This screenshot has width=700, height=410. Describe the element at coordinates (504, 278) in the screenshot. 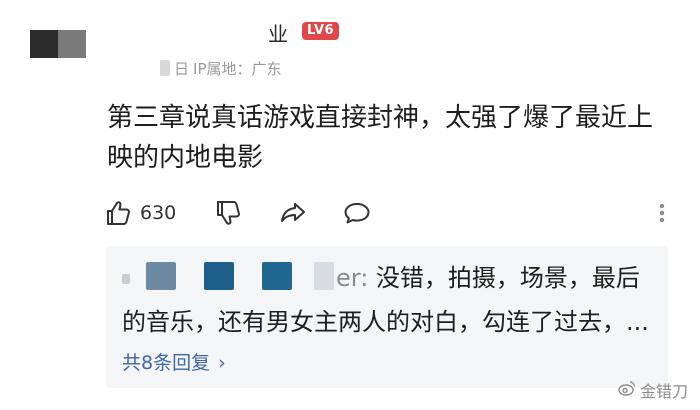

I see `reply-text-line: 没错，拍摄，场景，最后` at that location.